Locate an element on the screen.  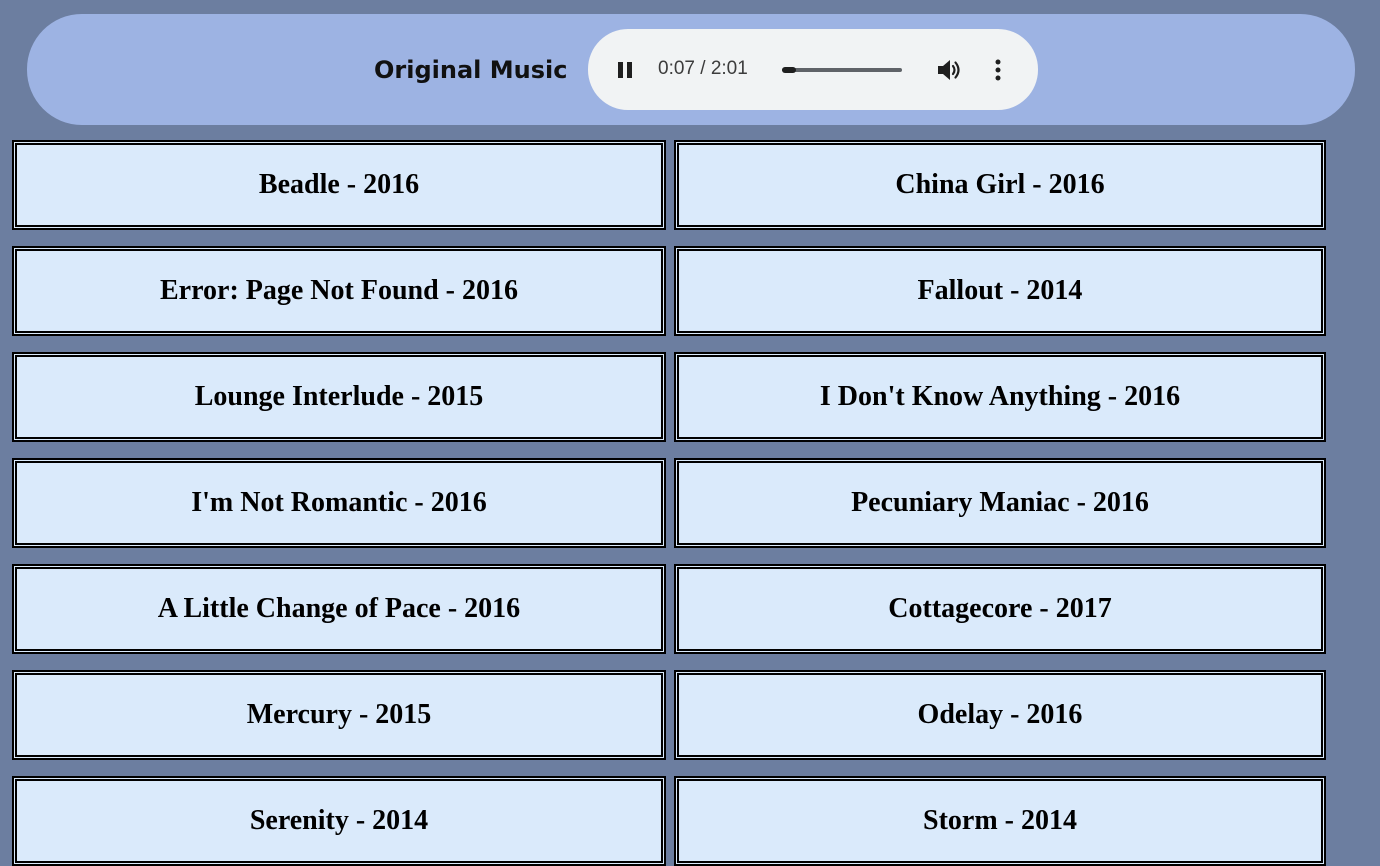
song-button-cottagecore: Cottagecore - 2017 is located at coordinates (1000, 609).